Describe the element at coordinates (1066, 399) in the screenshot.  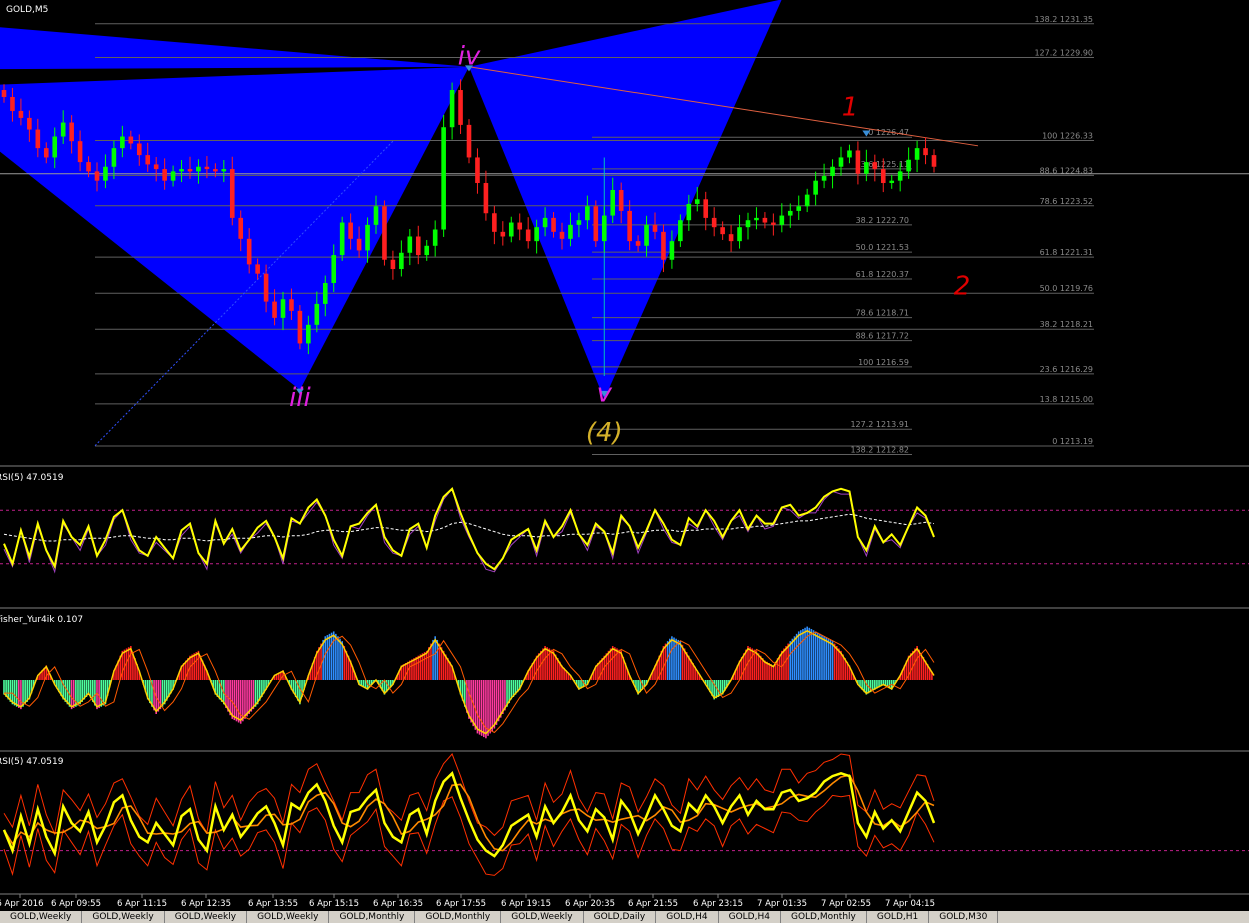
I see `fib-extension-label: 13.8 1215.00` at that location.